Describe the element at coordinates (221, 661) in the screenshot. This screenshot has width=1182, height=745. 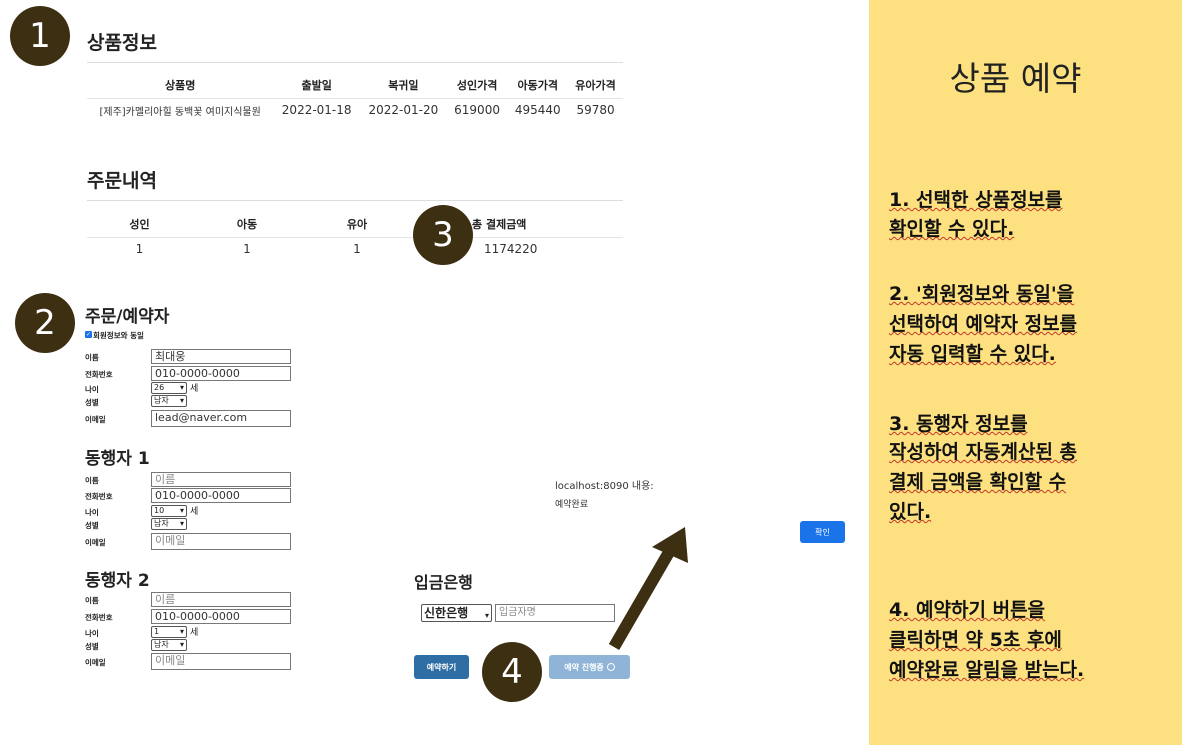
I see `companion2-email-input: 이메일` at that location.